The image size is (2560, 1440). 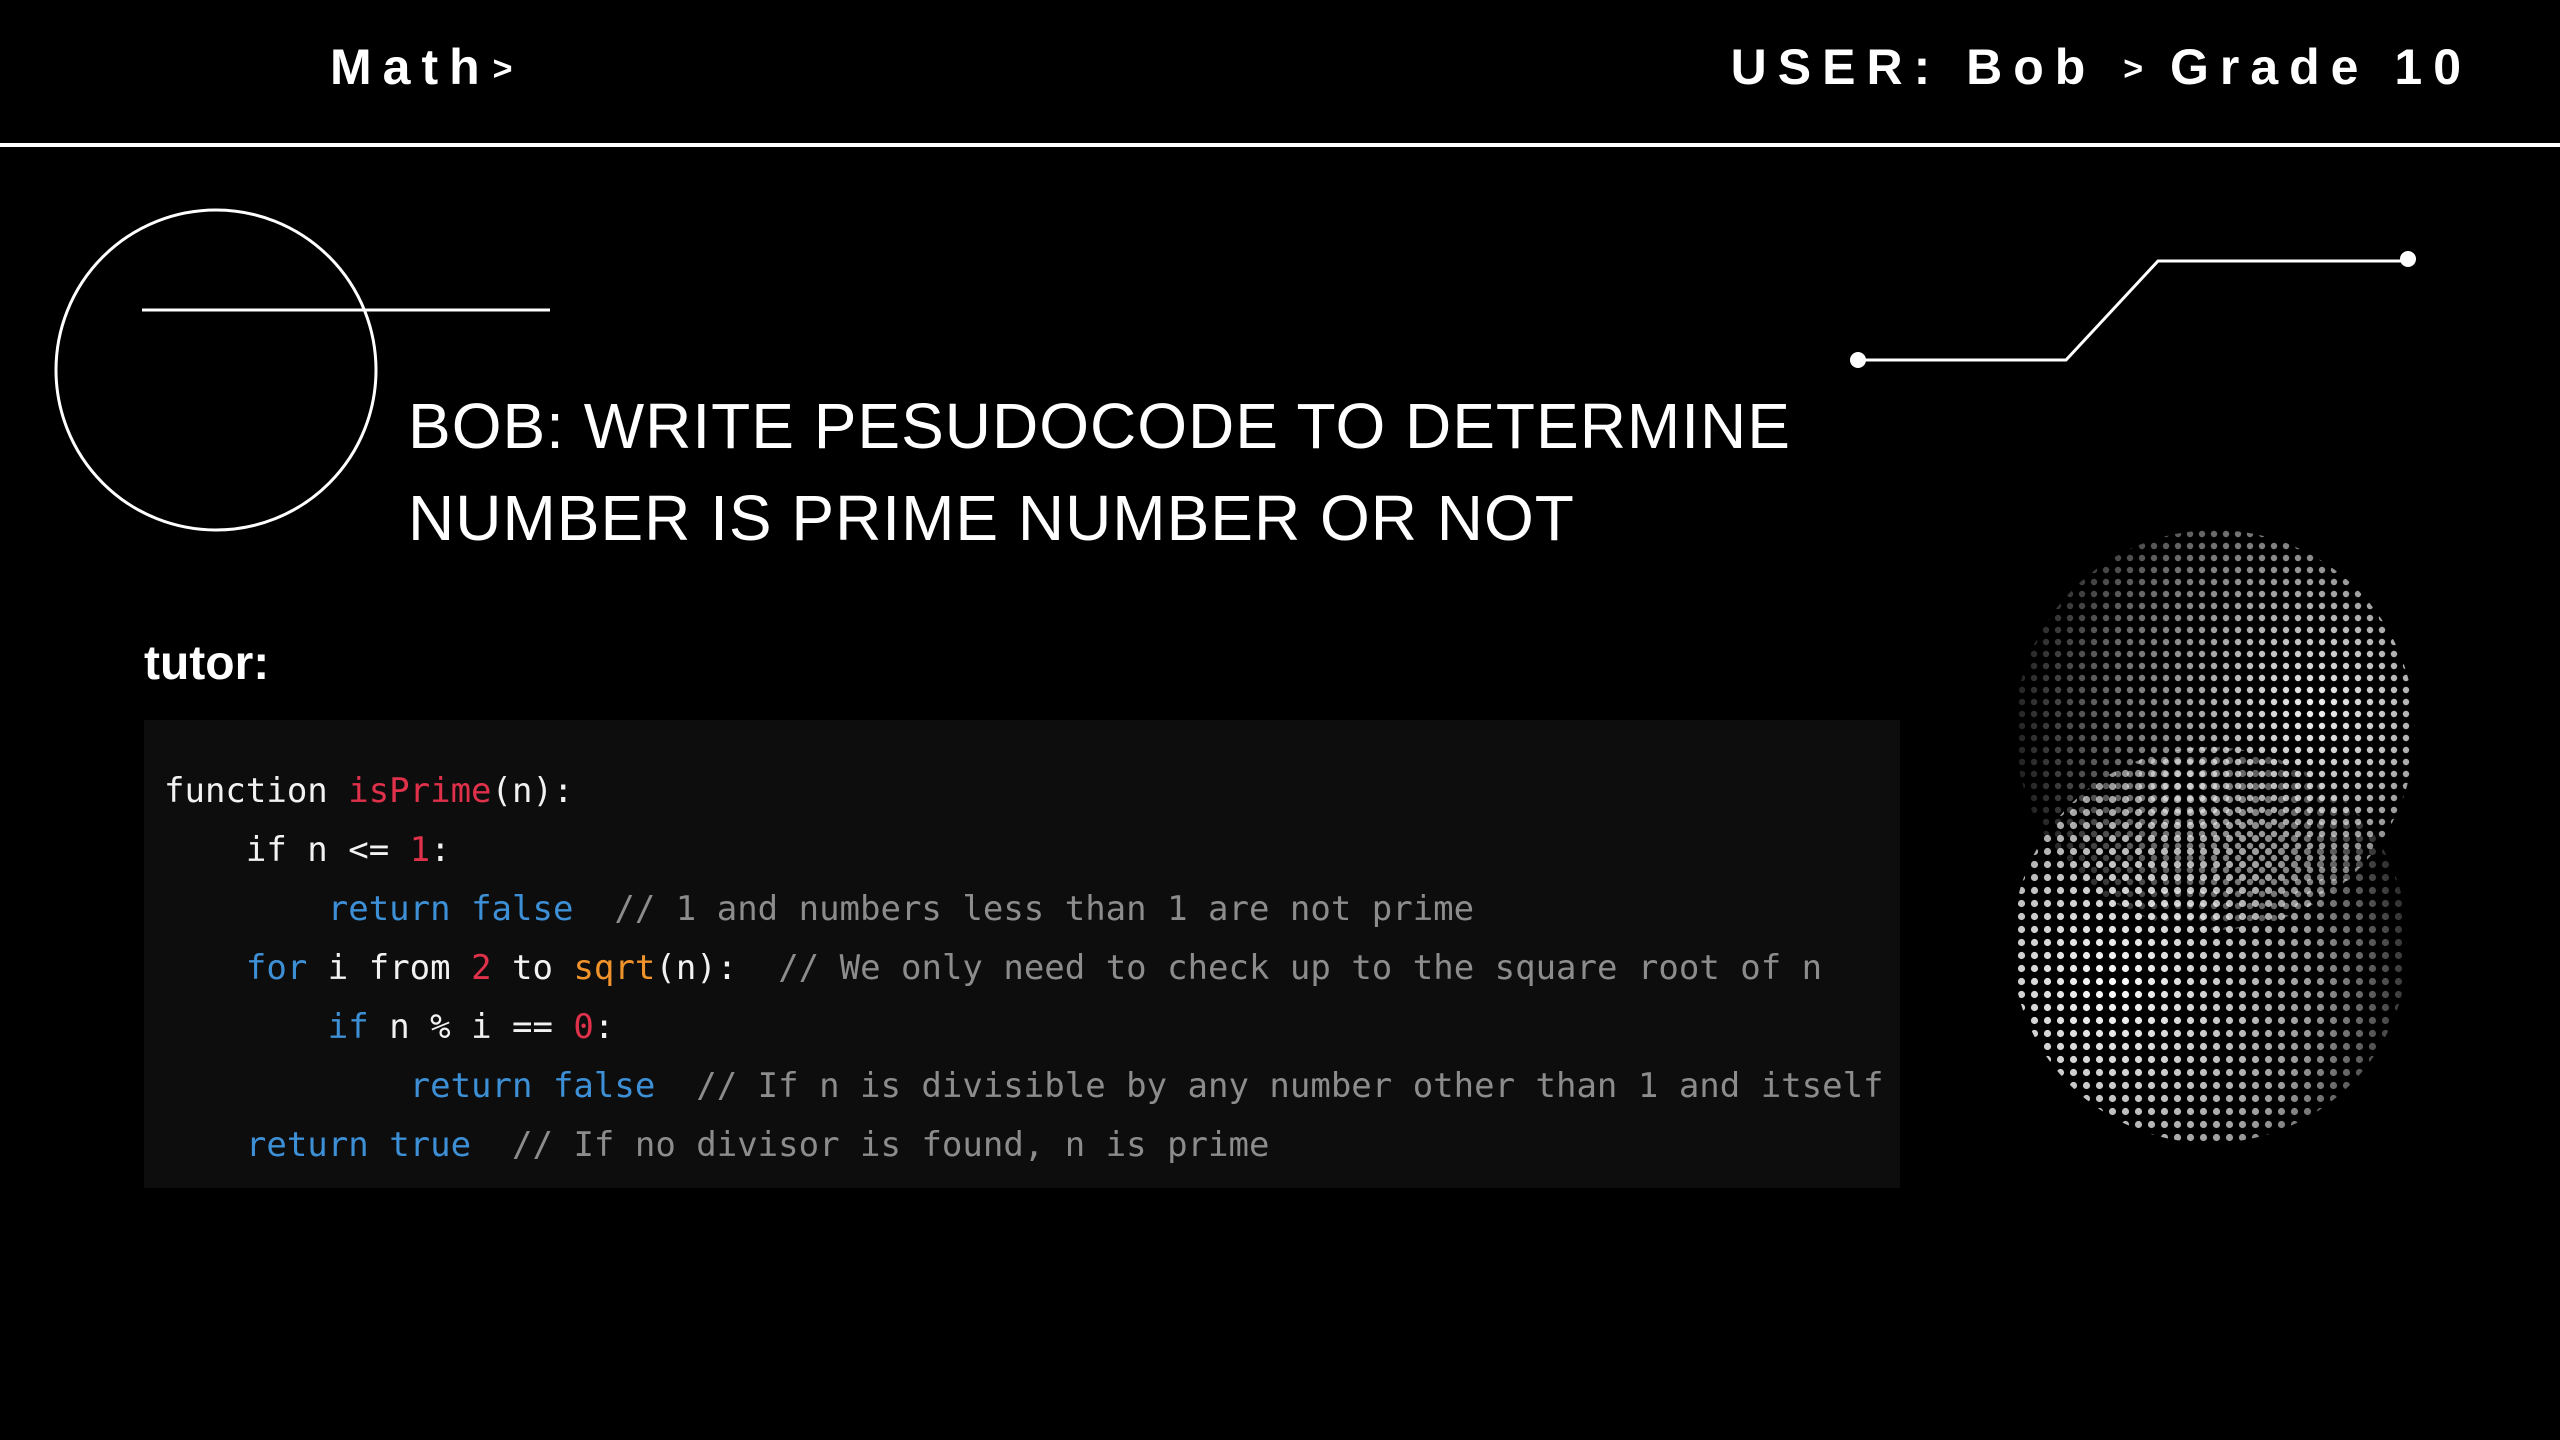 I want to click on question-line-2: NUMBER IS PRIME NUMBER OR NOT, so click(x=991, y=518).